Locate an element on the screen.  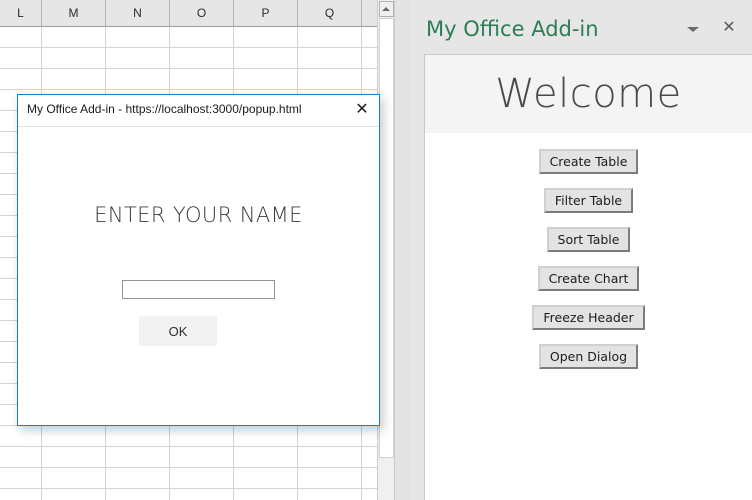
dialog-heading: ENTER YOUR NAME is located at coordinates (198, 215).